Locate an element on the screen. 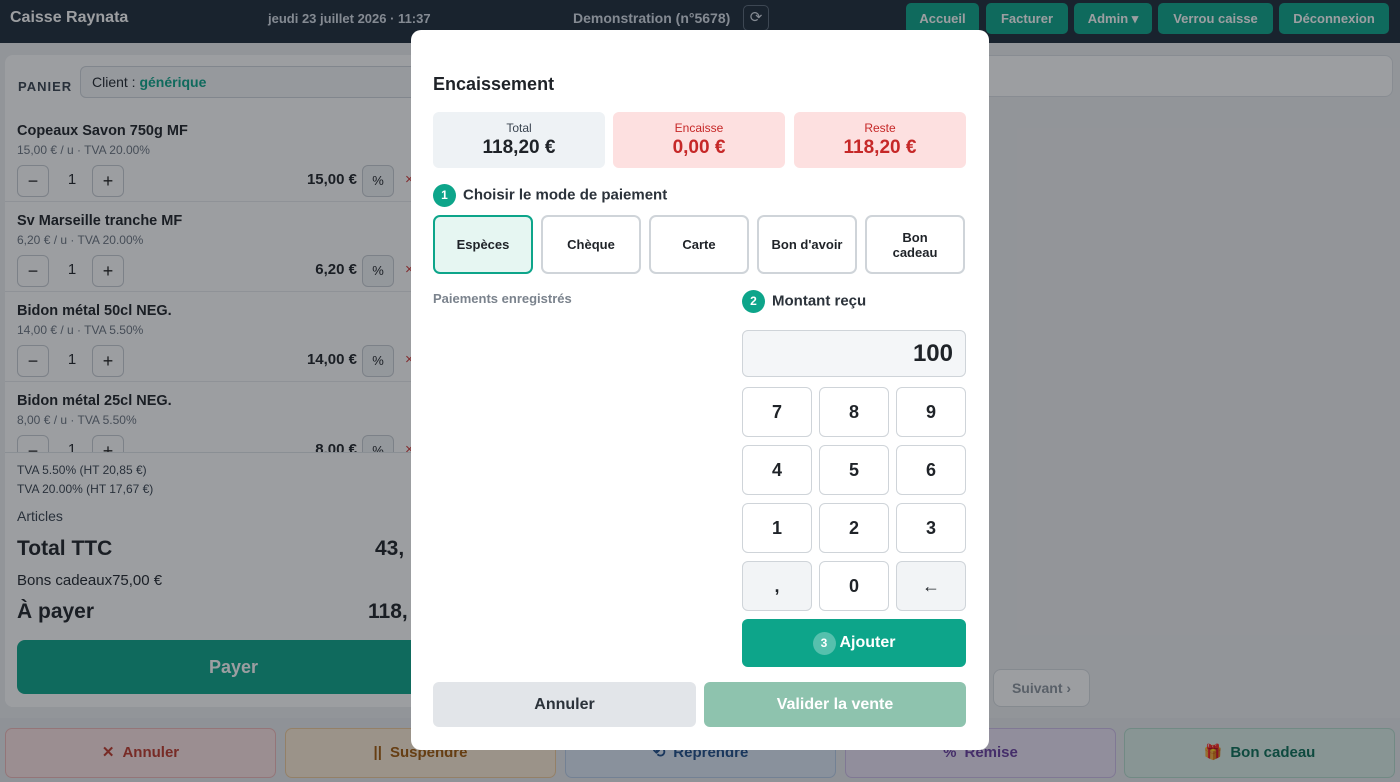  summary-collected: Encaisse 0,00 € is located at coordinates (699, 140).